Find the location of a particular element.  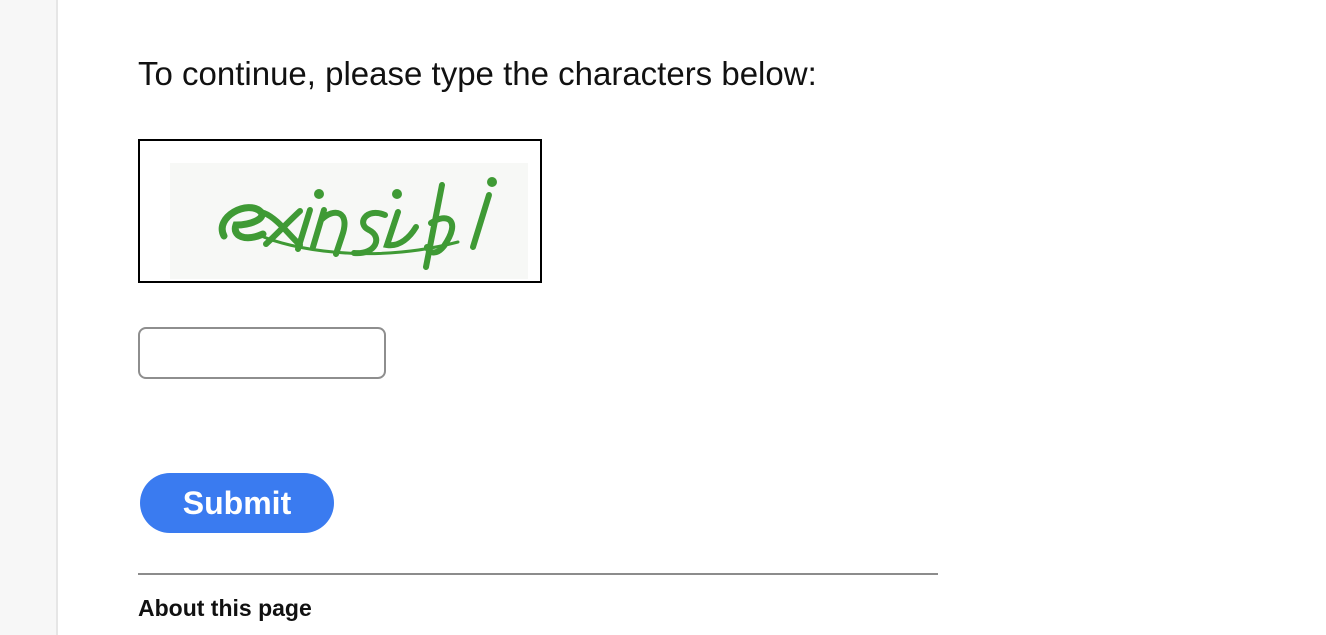

captcha-image is located at coordinates (340, 211).